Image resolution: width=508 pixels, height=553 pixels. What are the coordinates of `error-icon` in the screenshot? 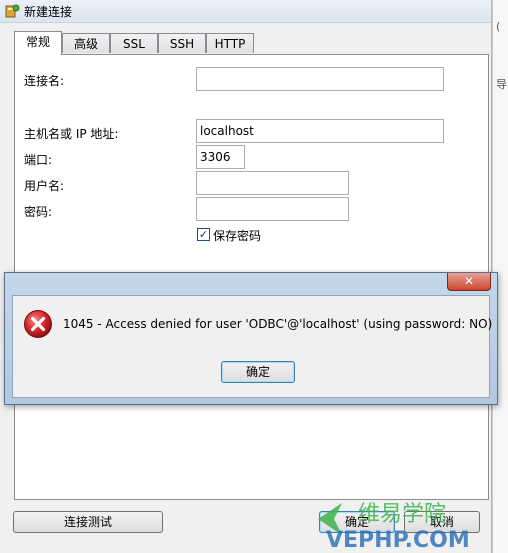 It's located at (38, 324).